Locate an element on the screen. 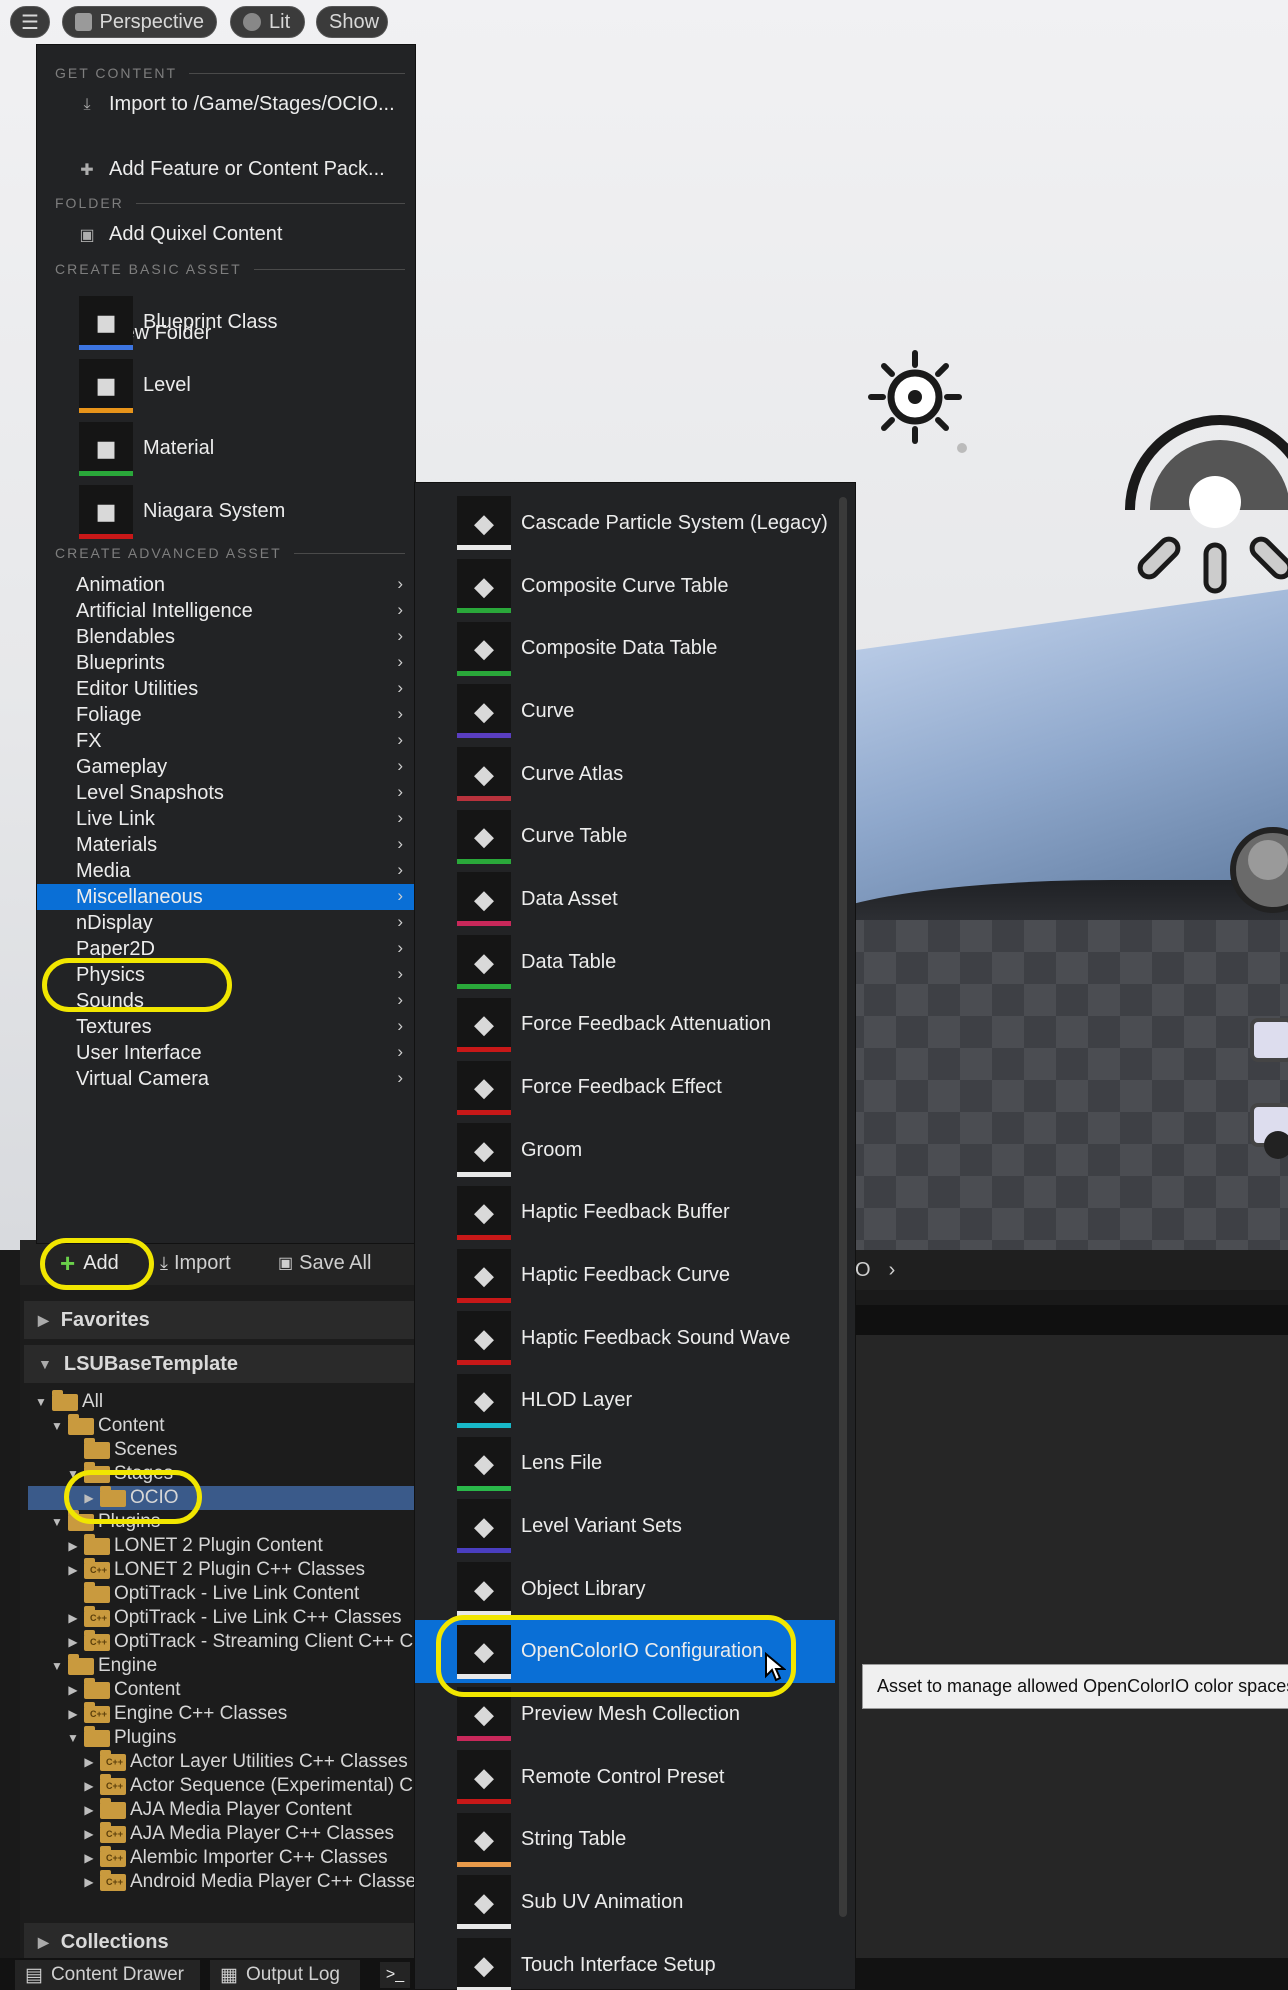 The width and height of the screenshot is (1288, 1990). basic-asset-item: ◼ Level is located at coordinates (247, 385).